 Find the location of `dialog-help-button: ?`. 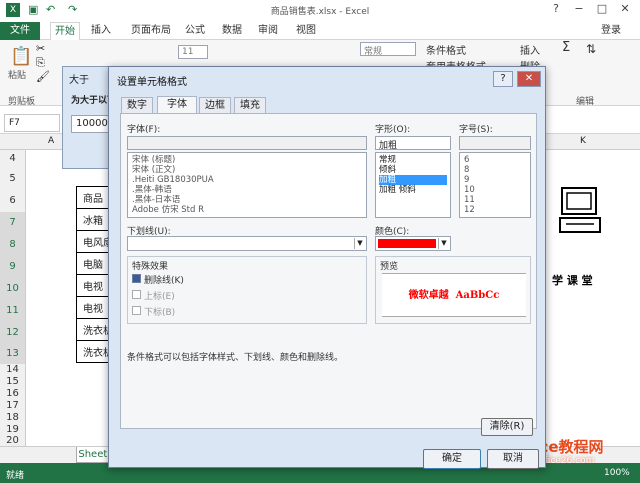

dialog-help-button: ? is located at coordinates (503, 79).